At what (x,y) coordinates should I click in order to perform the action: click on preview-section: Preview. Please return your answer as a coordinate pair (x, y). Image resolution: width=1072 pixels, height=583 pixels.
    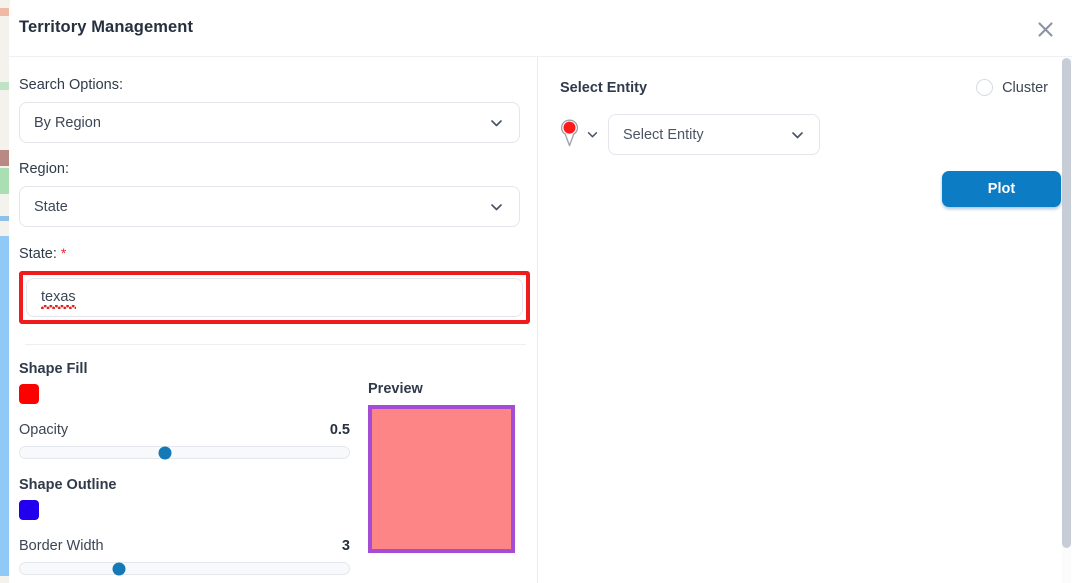
    Looking at the image, I should click on (441, 467).